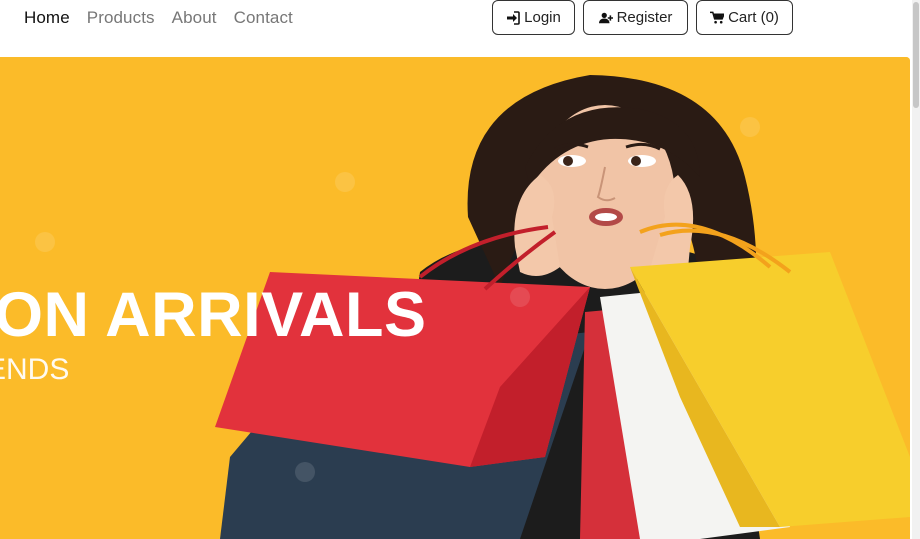  What do you see at coordinates (644, 17) in the screenshot?
I see `register-label: Register` at bounding box center [644, 17].